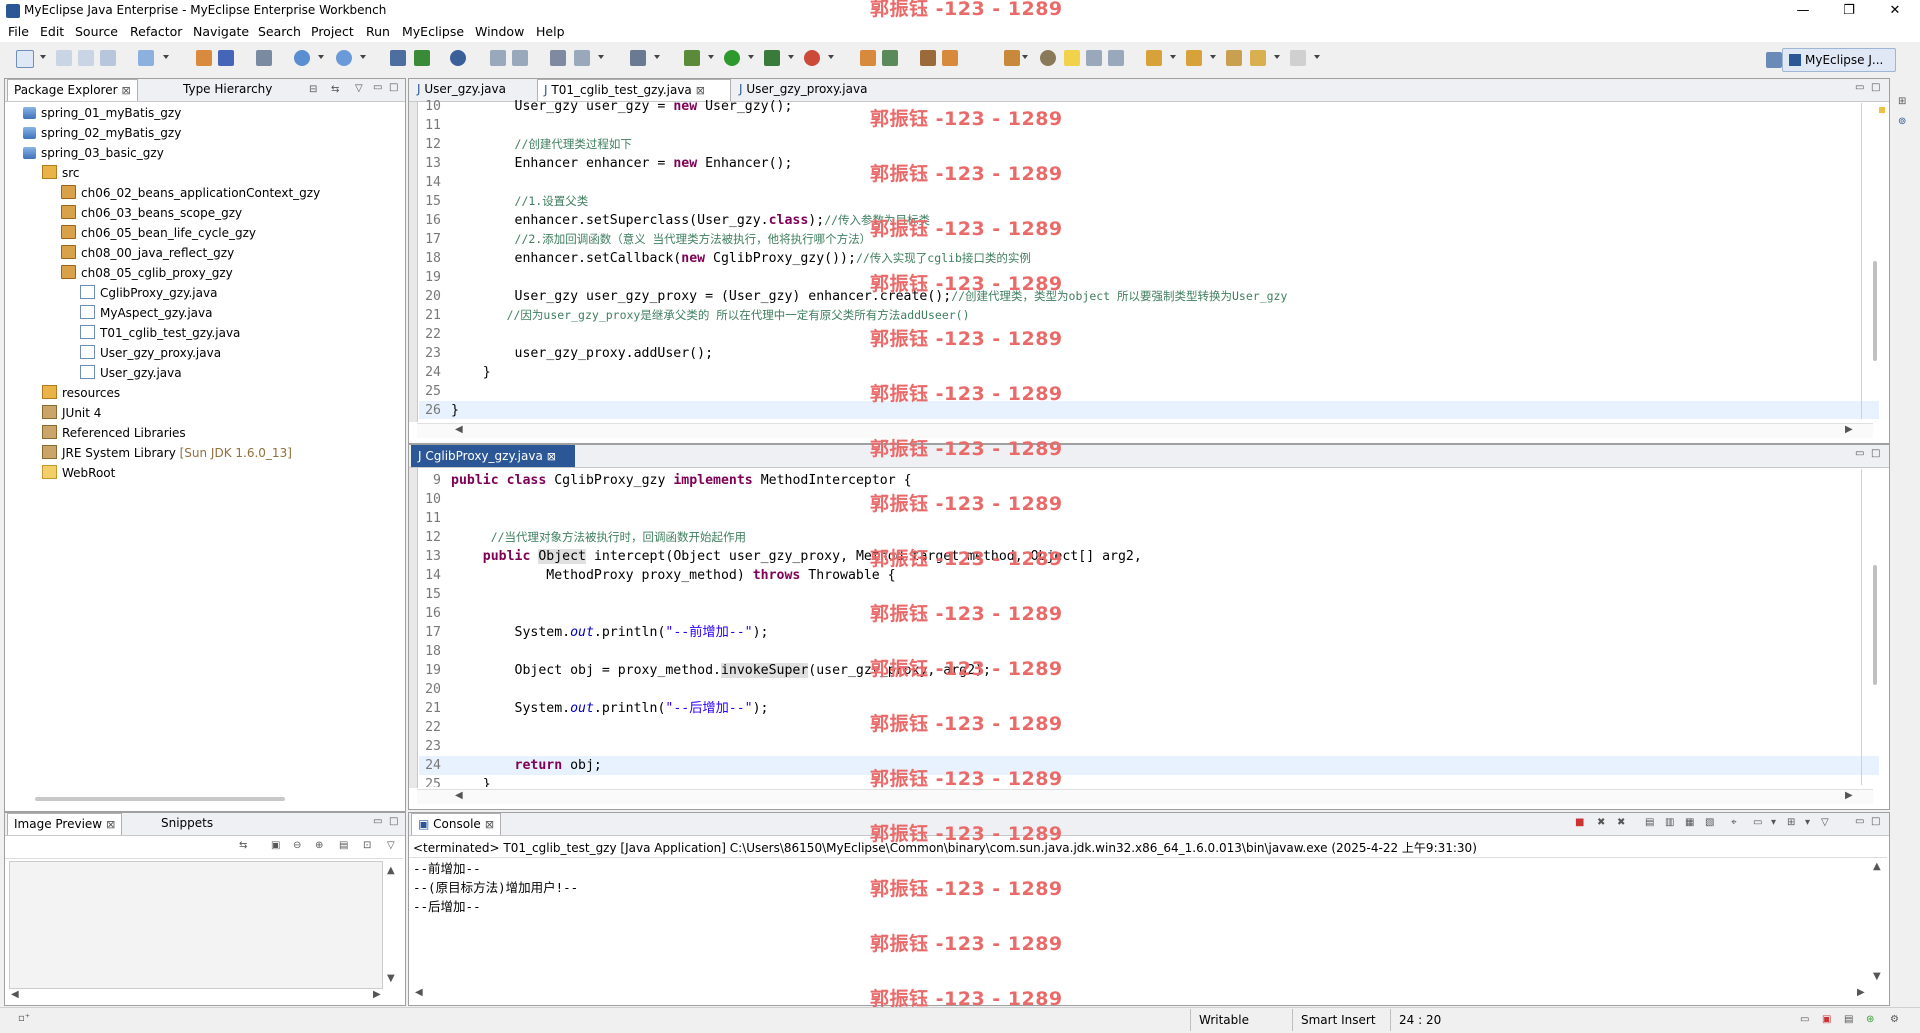 This screenshot has height=1033, width=1920. I want to click on run-icon, so click(732, 58).